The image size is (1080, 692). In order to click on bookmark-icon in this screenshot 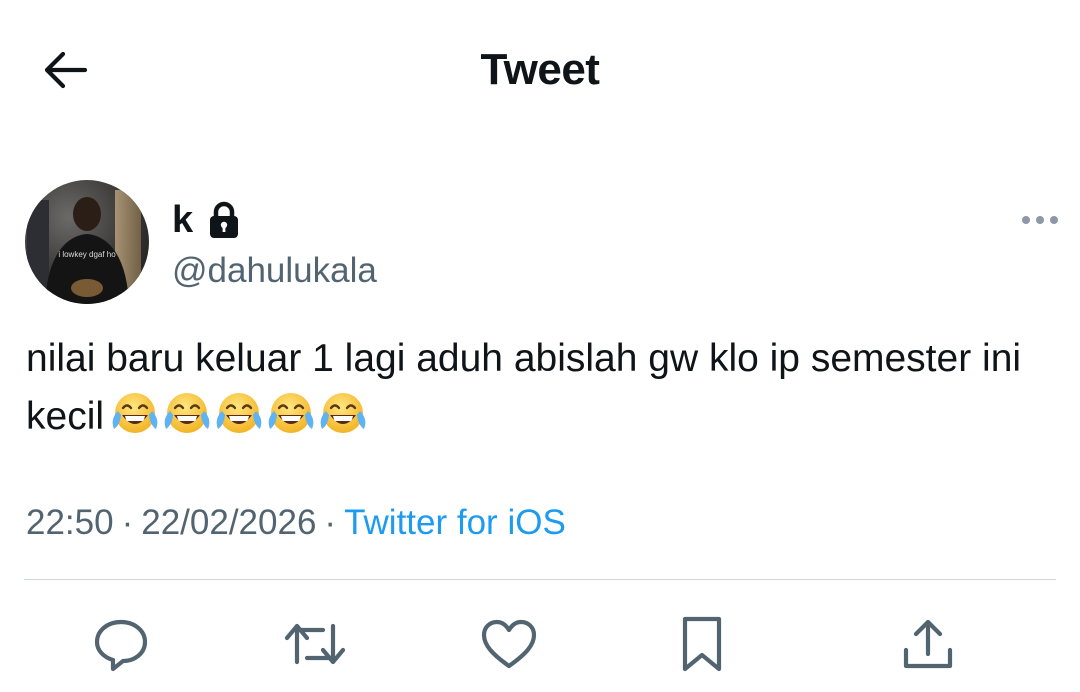, I will do `click(702, 644)`.